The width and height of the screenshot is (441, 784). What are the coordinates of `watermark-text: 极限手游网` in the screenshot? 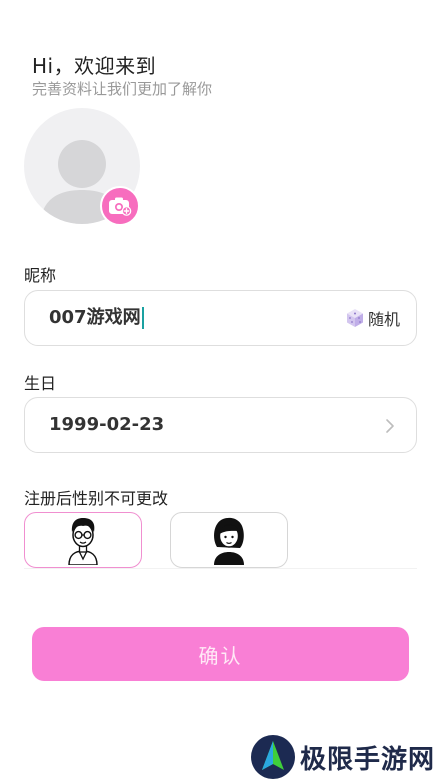 It's located at (368, 759).